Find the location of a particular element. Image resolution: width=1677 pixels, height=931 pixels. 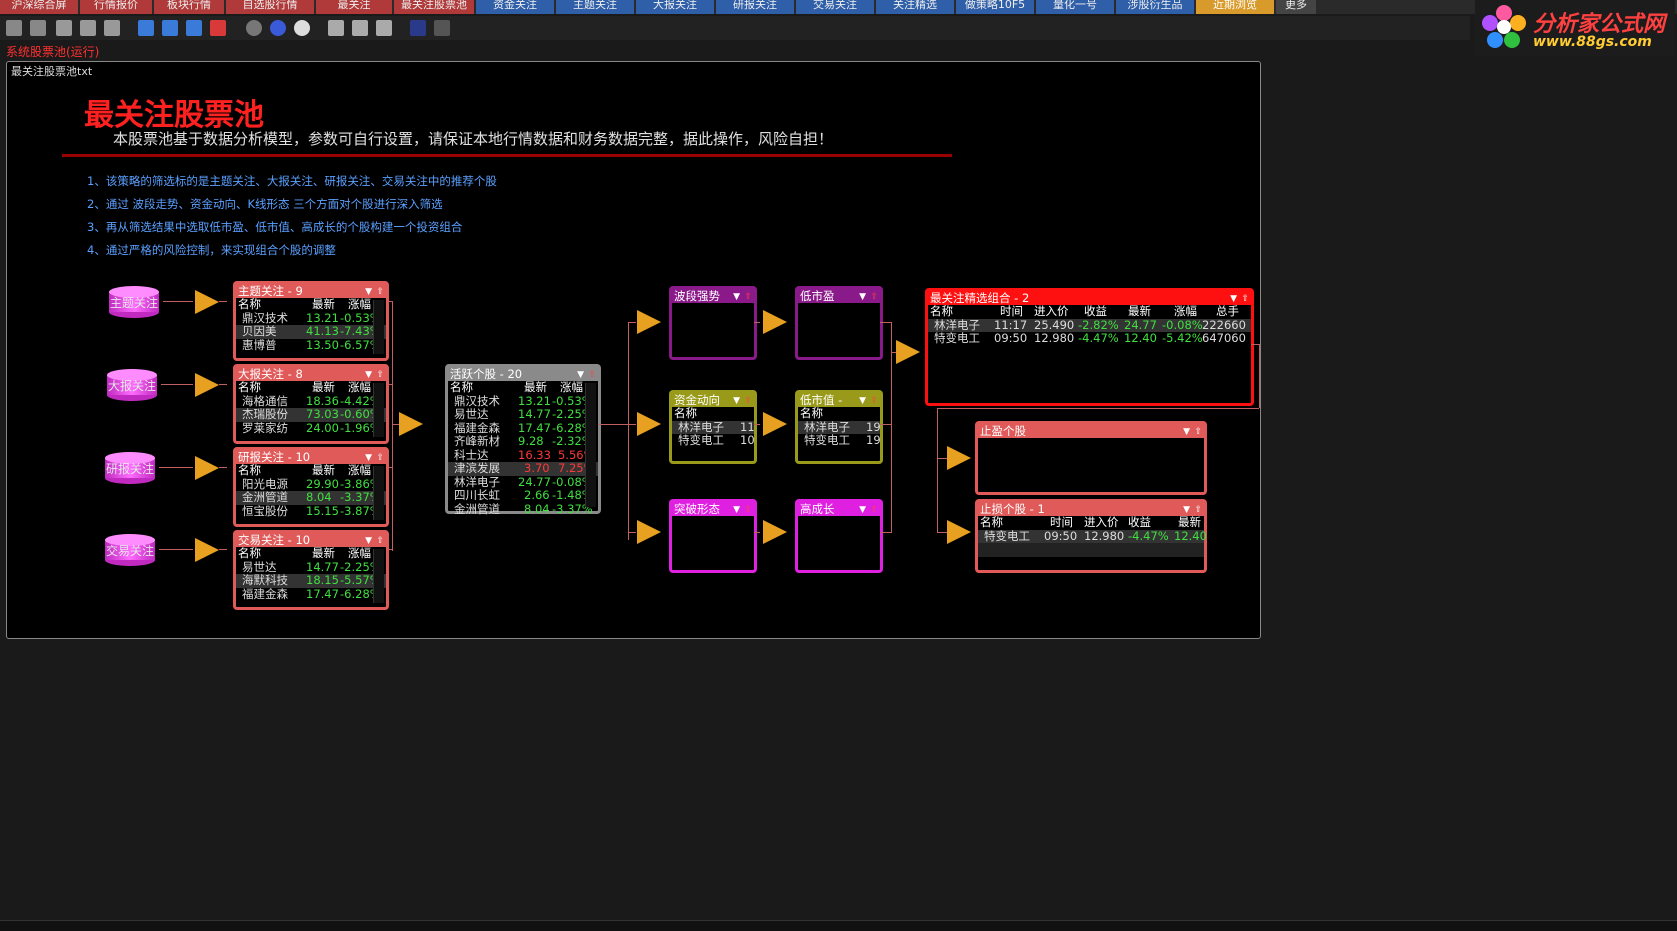

new-window-icon is located at coordinates (14, 28).